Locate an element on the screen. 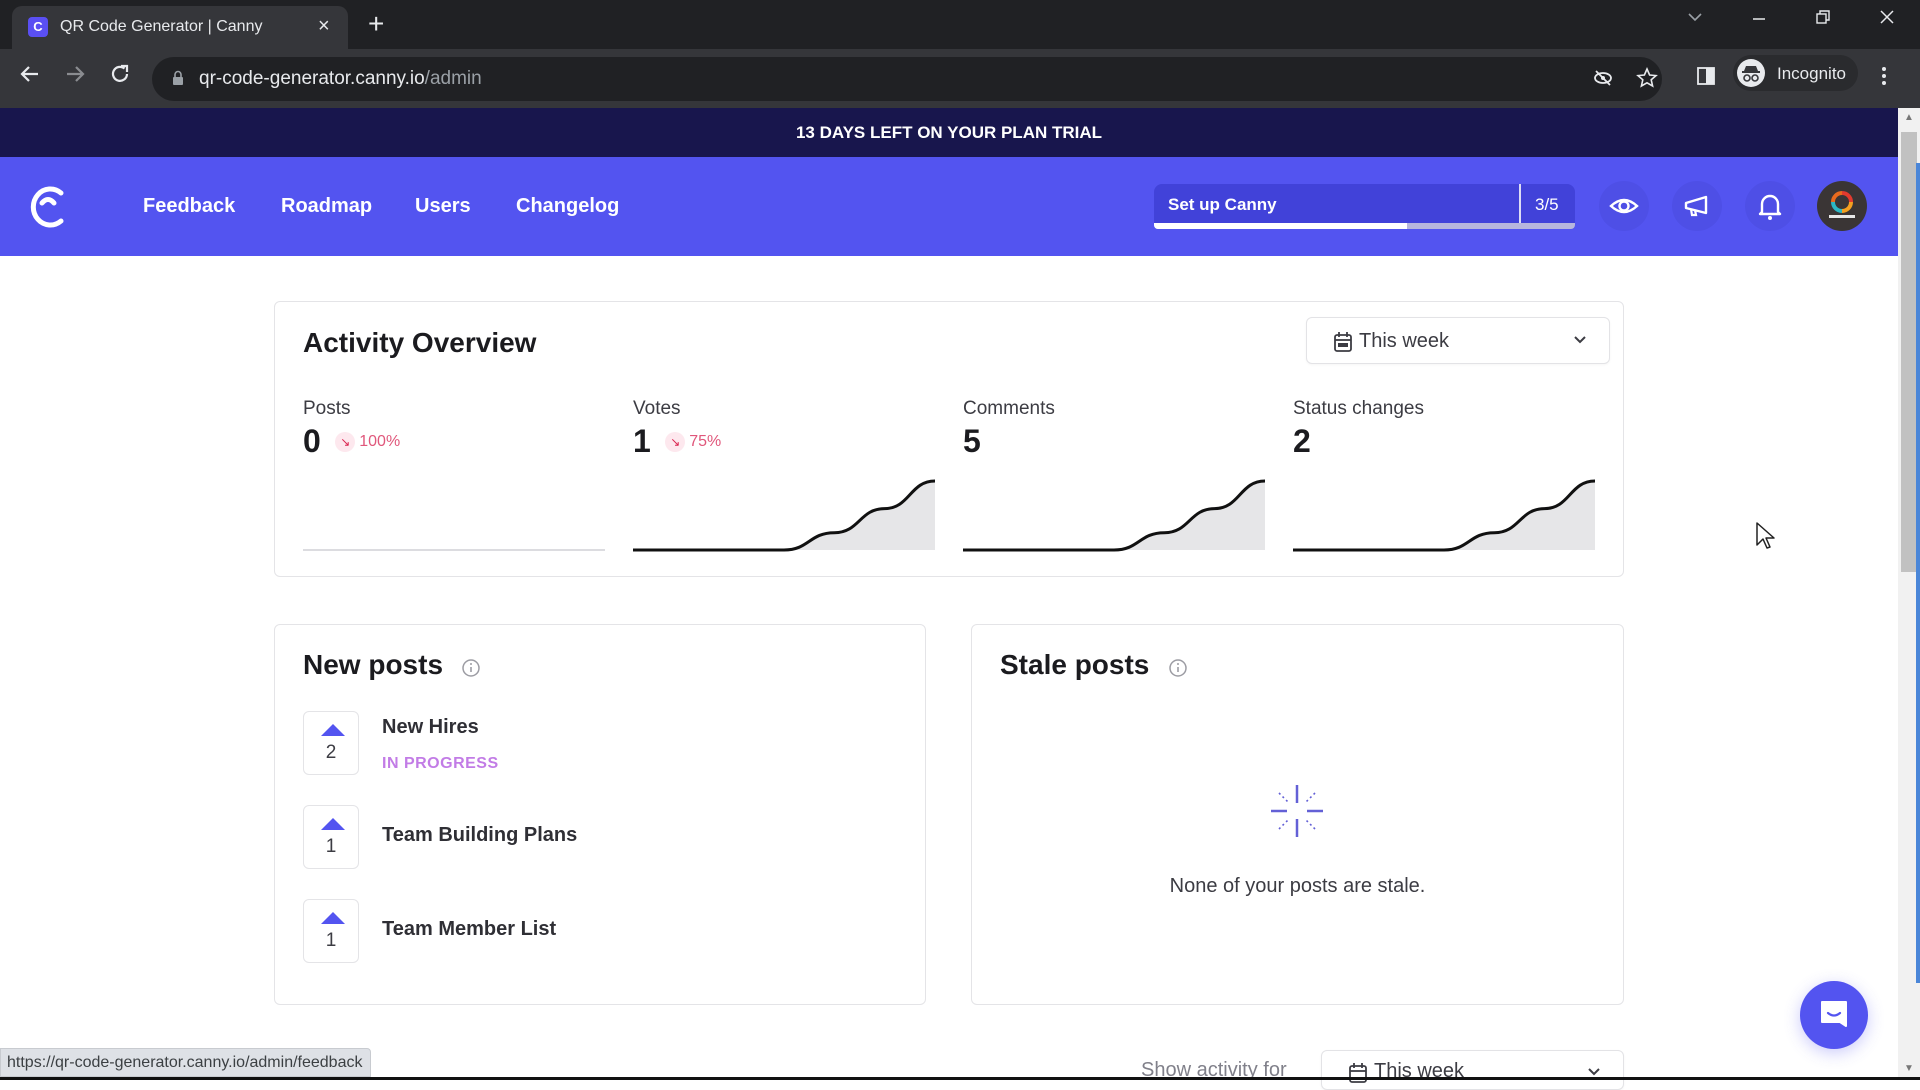 The height and width of the screenshot is (1090, 1920). announcements-button is located at coordinates (1697, 206).